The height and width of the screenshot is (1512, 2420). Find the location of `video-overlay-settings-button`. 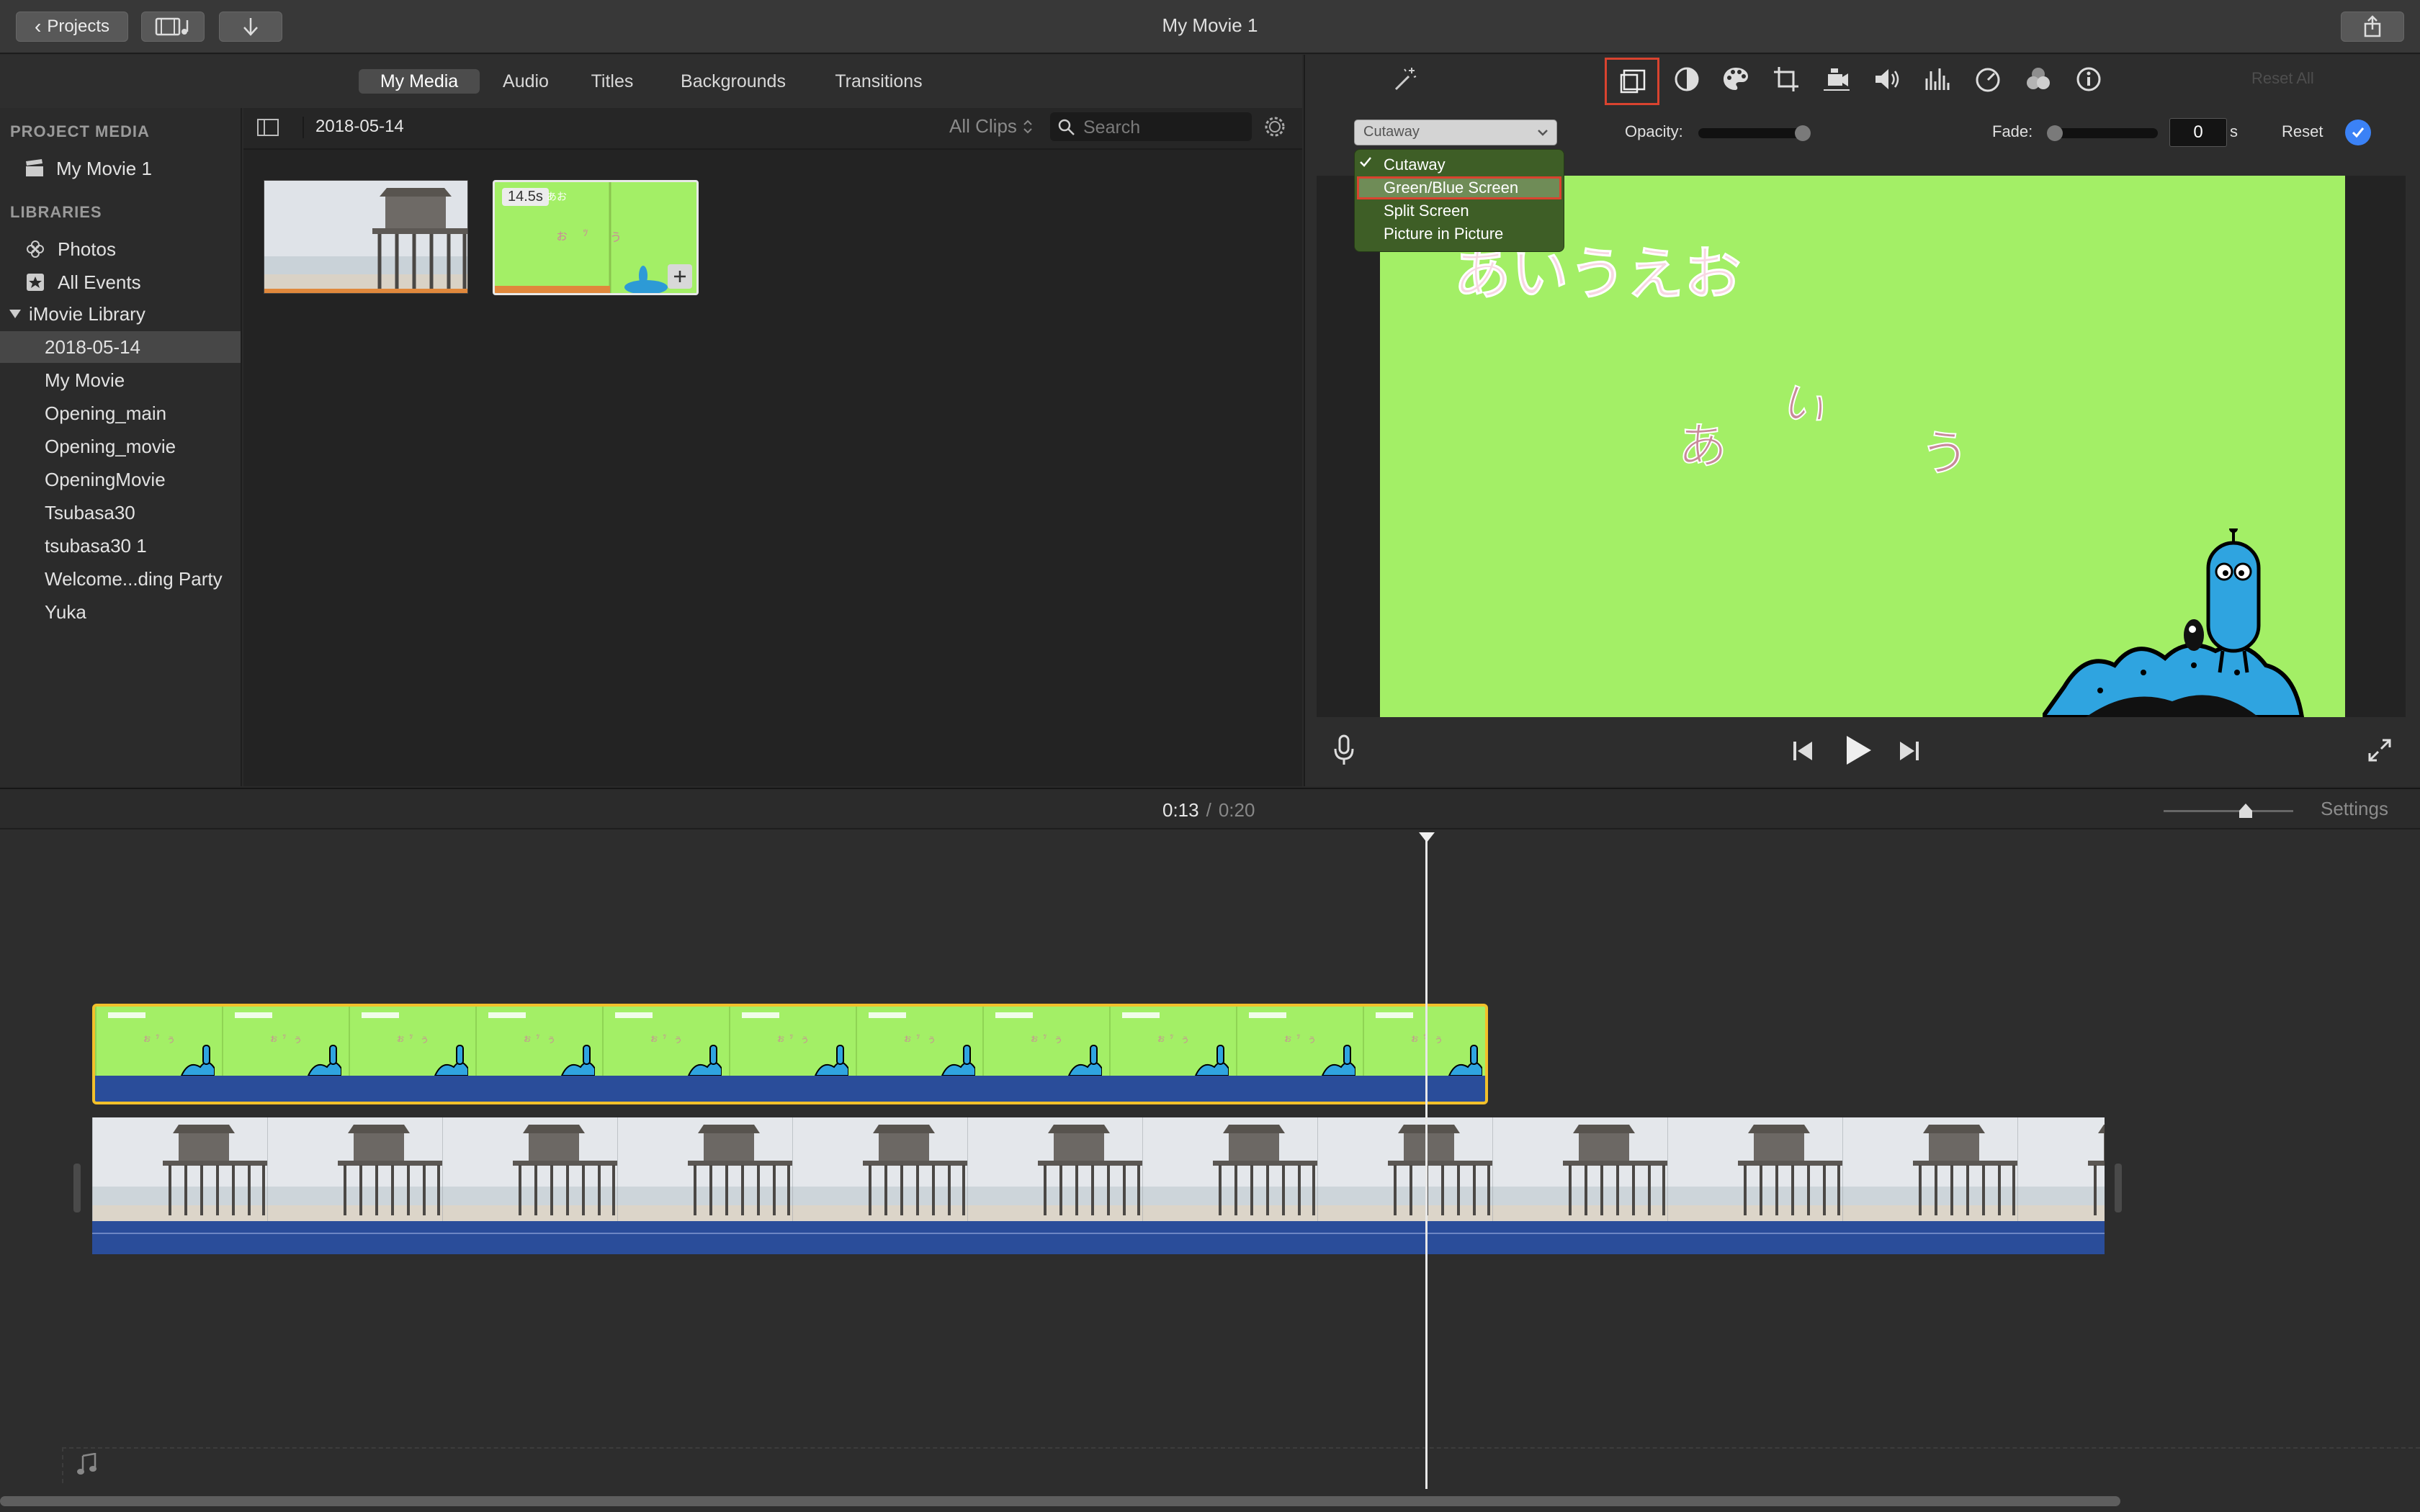

video-overlay-settings-button is located at coordinates (1632, 81).